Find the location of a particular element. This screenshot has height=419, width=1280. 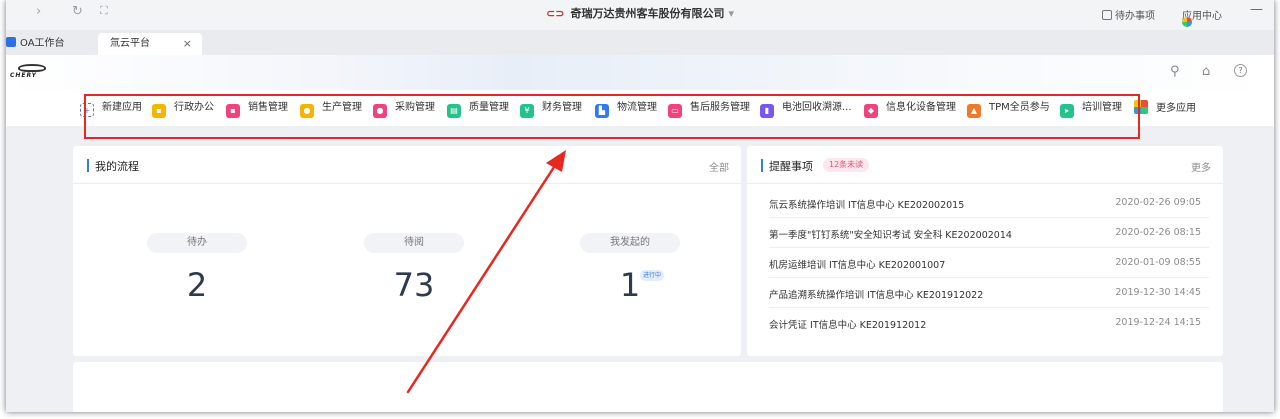

tab-label: OA工作台 is located at coordinates (42, 43).